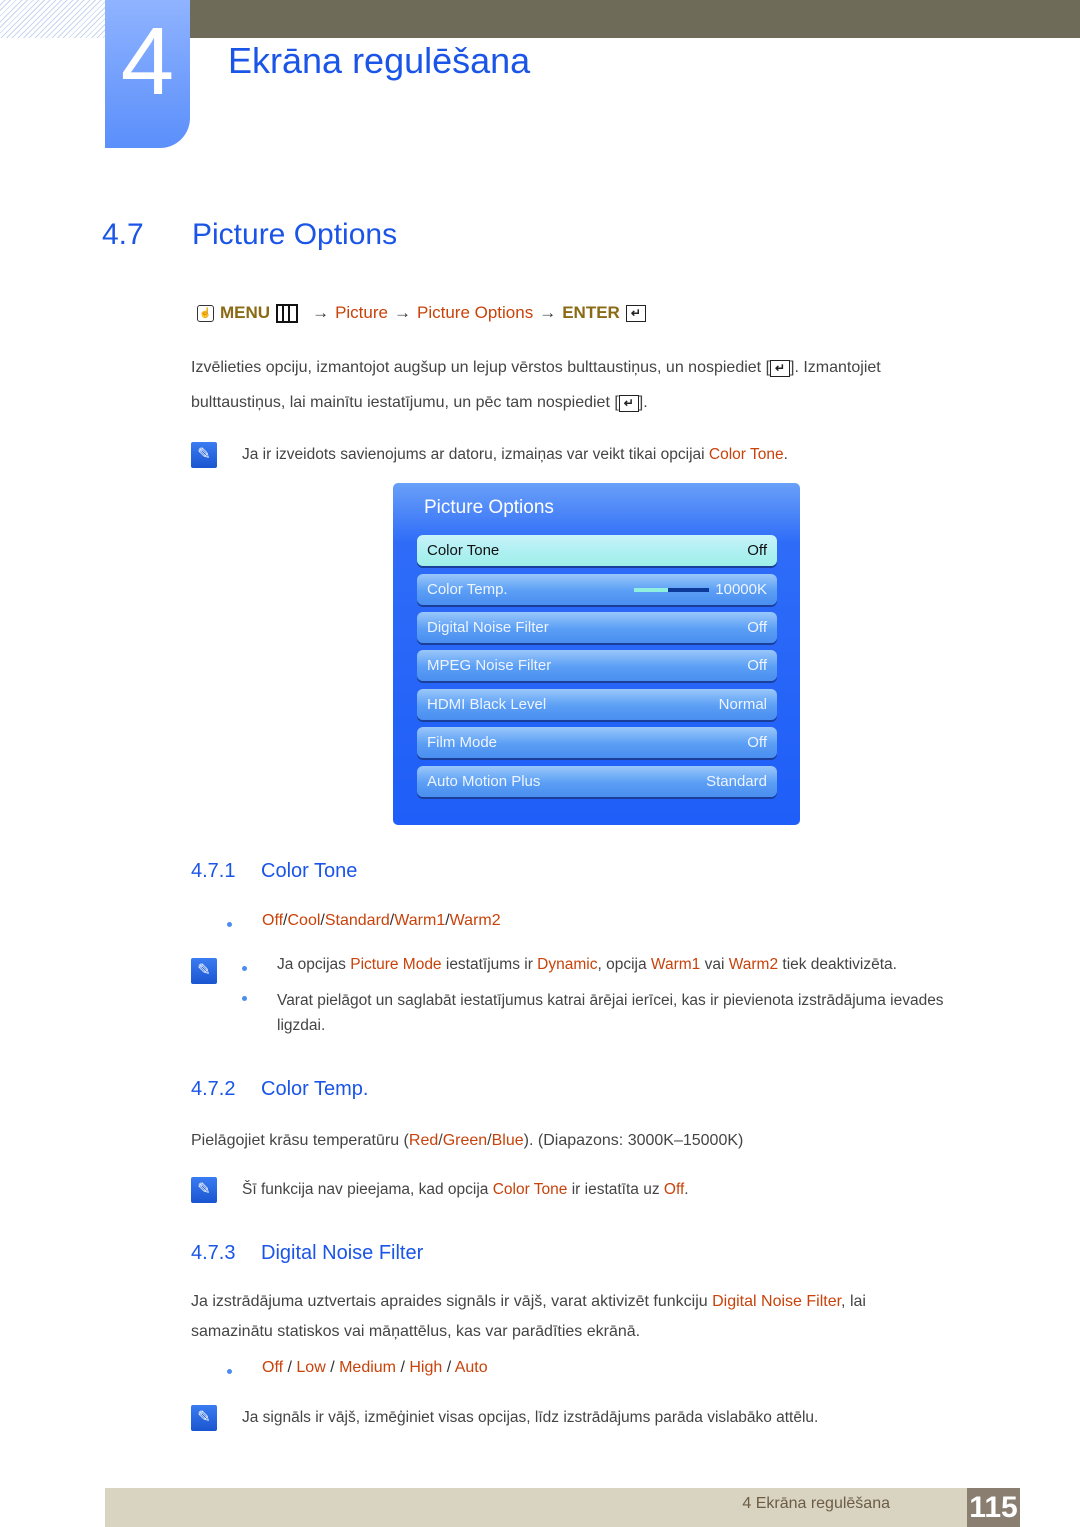 This screenshot has width=1080, height=1527. Describe the element at coordinates (597, 589) in the screenshot. I see `osd-row-color-temp: Color Temp. 10000K` at that location.